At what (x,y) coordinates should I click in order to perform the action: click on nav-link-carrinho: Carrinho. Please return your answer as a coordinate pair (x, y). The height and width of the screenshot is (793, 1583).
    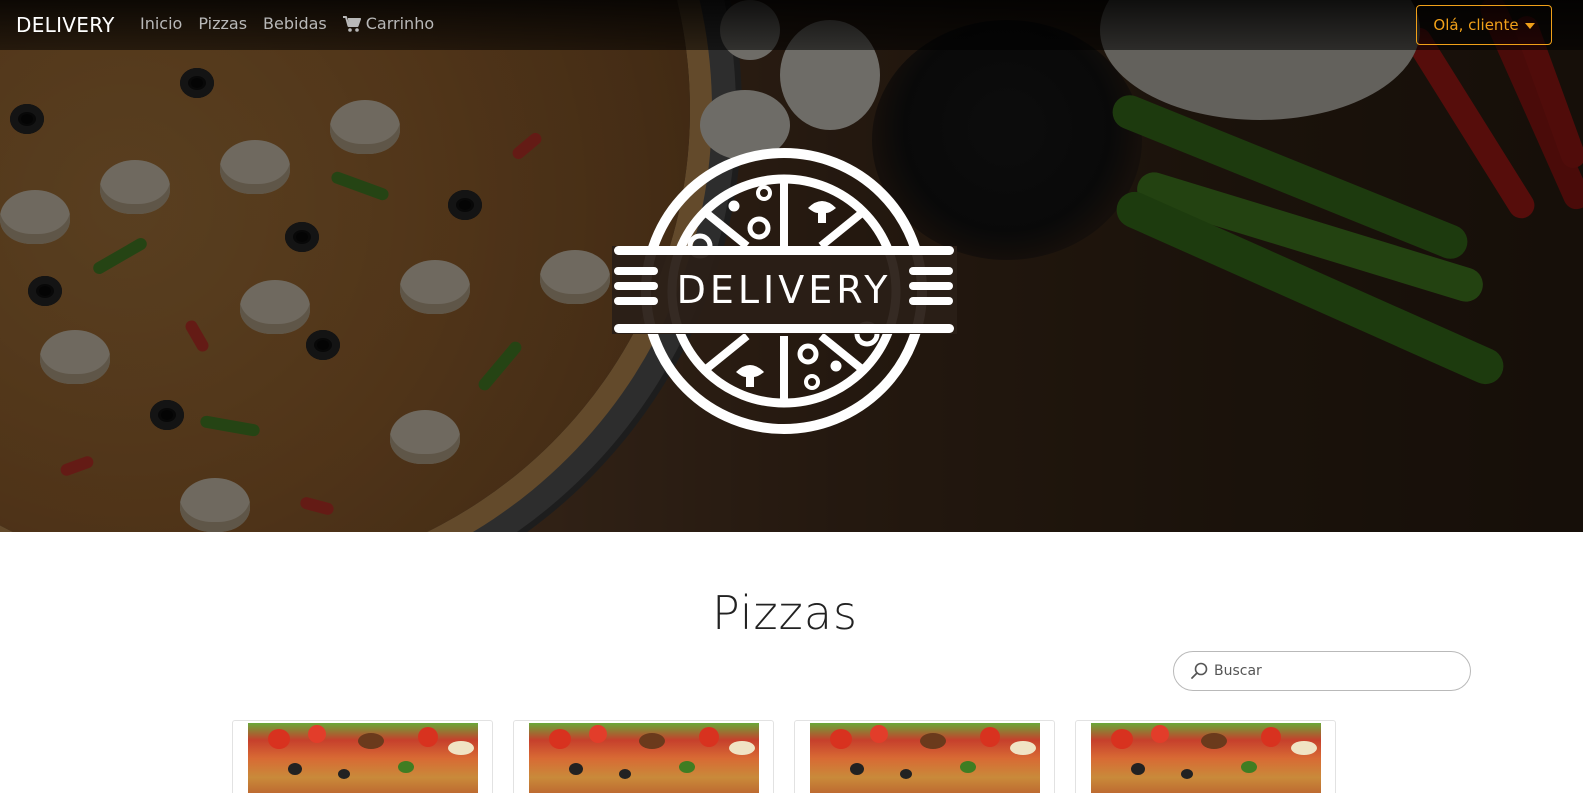
    Looking at the image, I should click on (388, 23).